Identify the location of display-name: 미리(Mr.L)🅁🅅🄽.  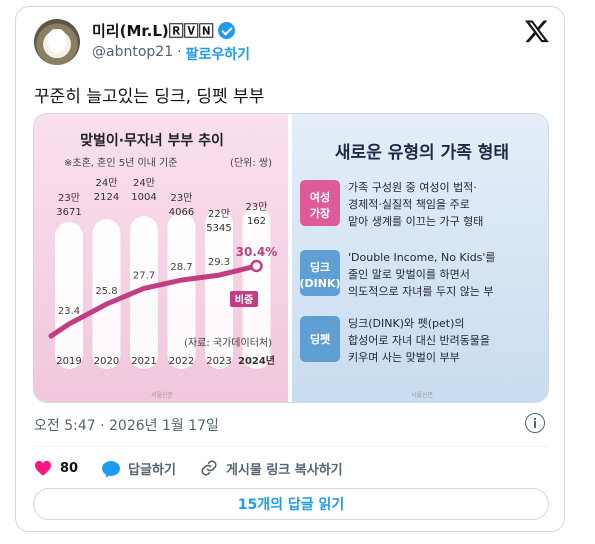
(153, 30).